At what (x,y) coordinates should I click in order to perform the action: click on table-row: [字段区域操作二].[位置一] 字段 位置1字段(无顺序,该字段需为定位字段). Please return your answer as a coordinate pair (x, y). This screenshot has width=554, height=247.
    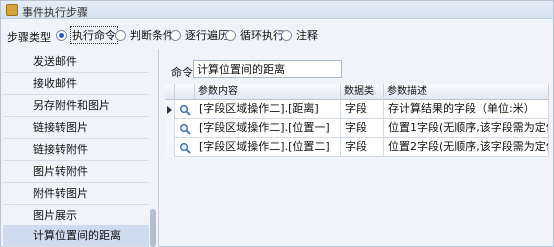
    Looking at the image, I should click on (357, 128).